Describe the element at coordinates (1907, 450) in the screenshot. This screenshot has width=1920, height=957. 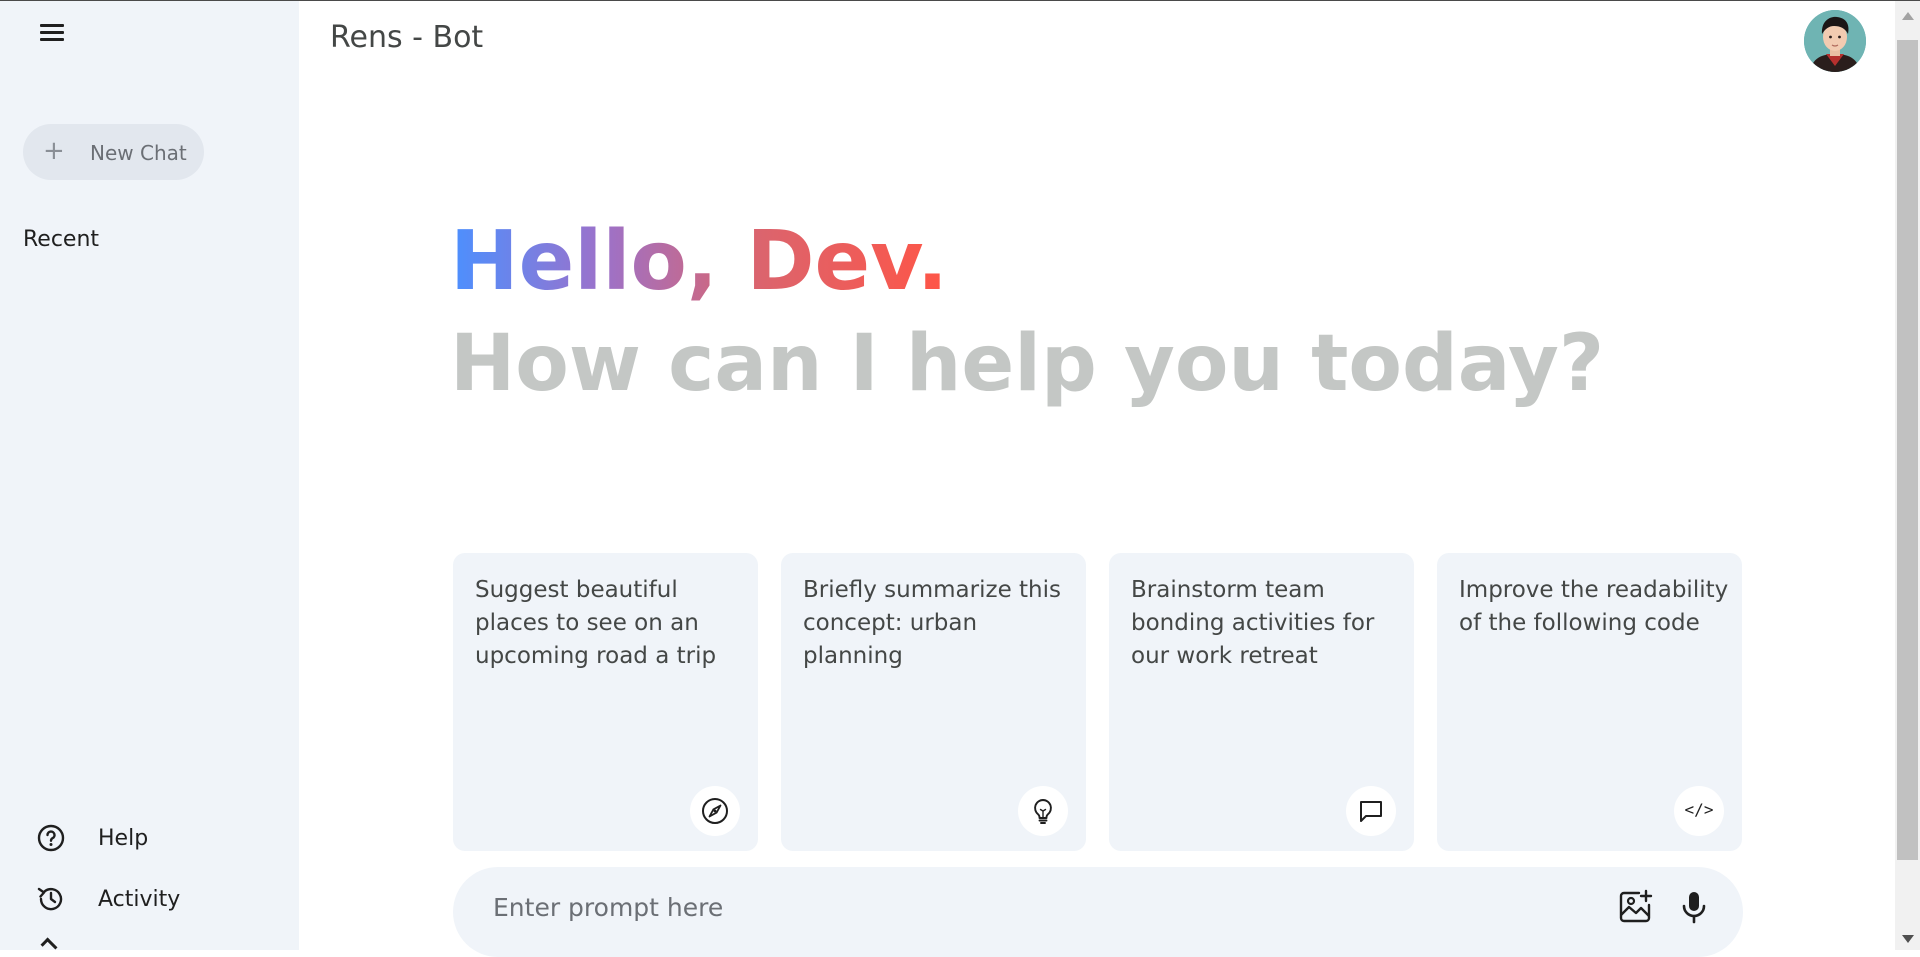
I see `scrollbar-thumb` at that location.